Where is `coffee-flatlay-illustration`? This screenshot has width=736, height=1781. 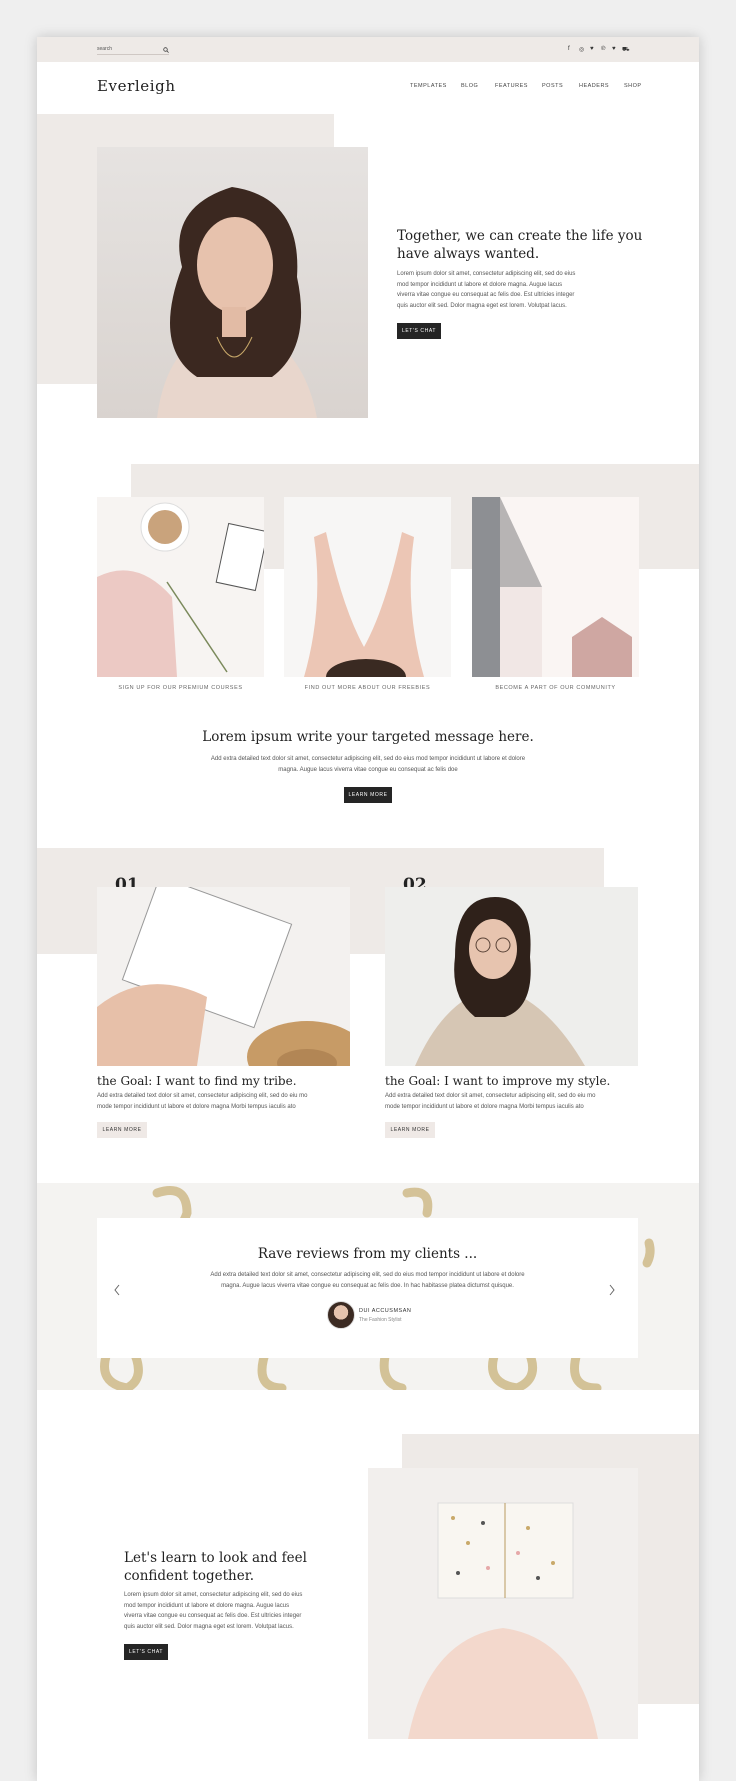 coffee-flatlay-illustration is located at coordinates (180, 589).